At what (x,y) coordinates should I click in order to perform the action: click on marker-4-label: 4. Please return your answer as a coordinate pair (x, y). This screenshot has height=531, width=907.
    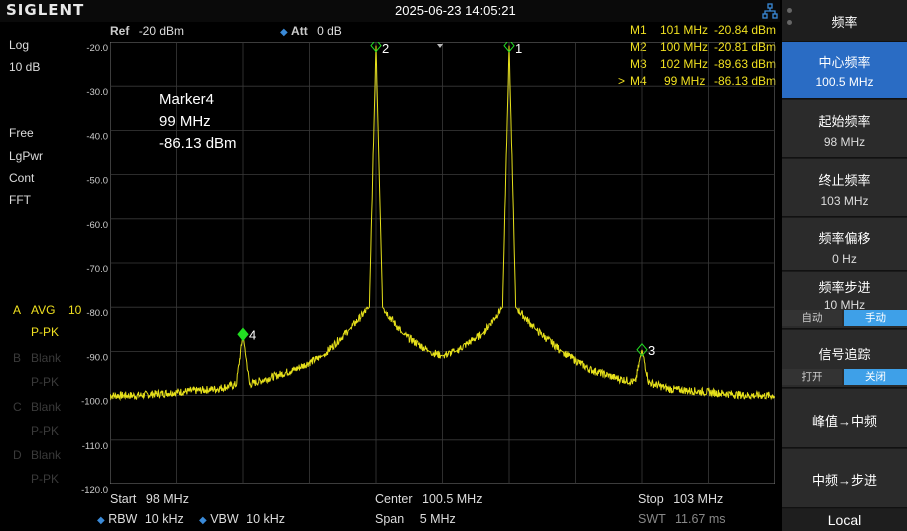
    Looking at the image, I should click on (252, 334).